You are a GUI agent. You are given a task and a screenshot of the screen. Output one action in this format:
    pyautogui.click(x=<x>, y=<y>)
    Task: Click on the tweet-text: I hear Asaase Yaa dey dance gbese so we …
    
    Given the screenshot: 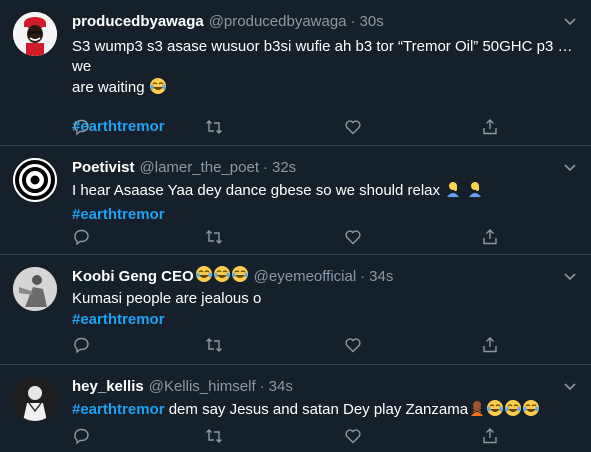 What is the action you would take?
    pyautogui.click(x=324, y=192)
    